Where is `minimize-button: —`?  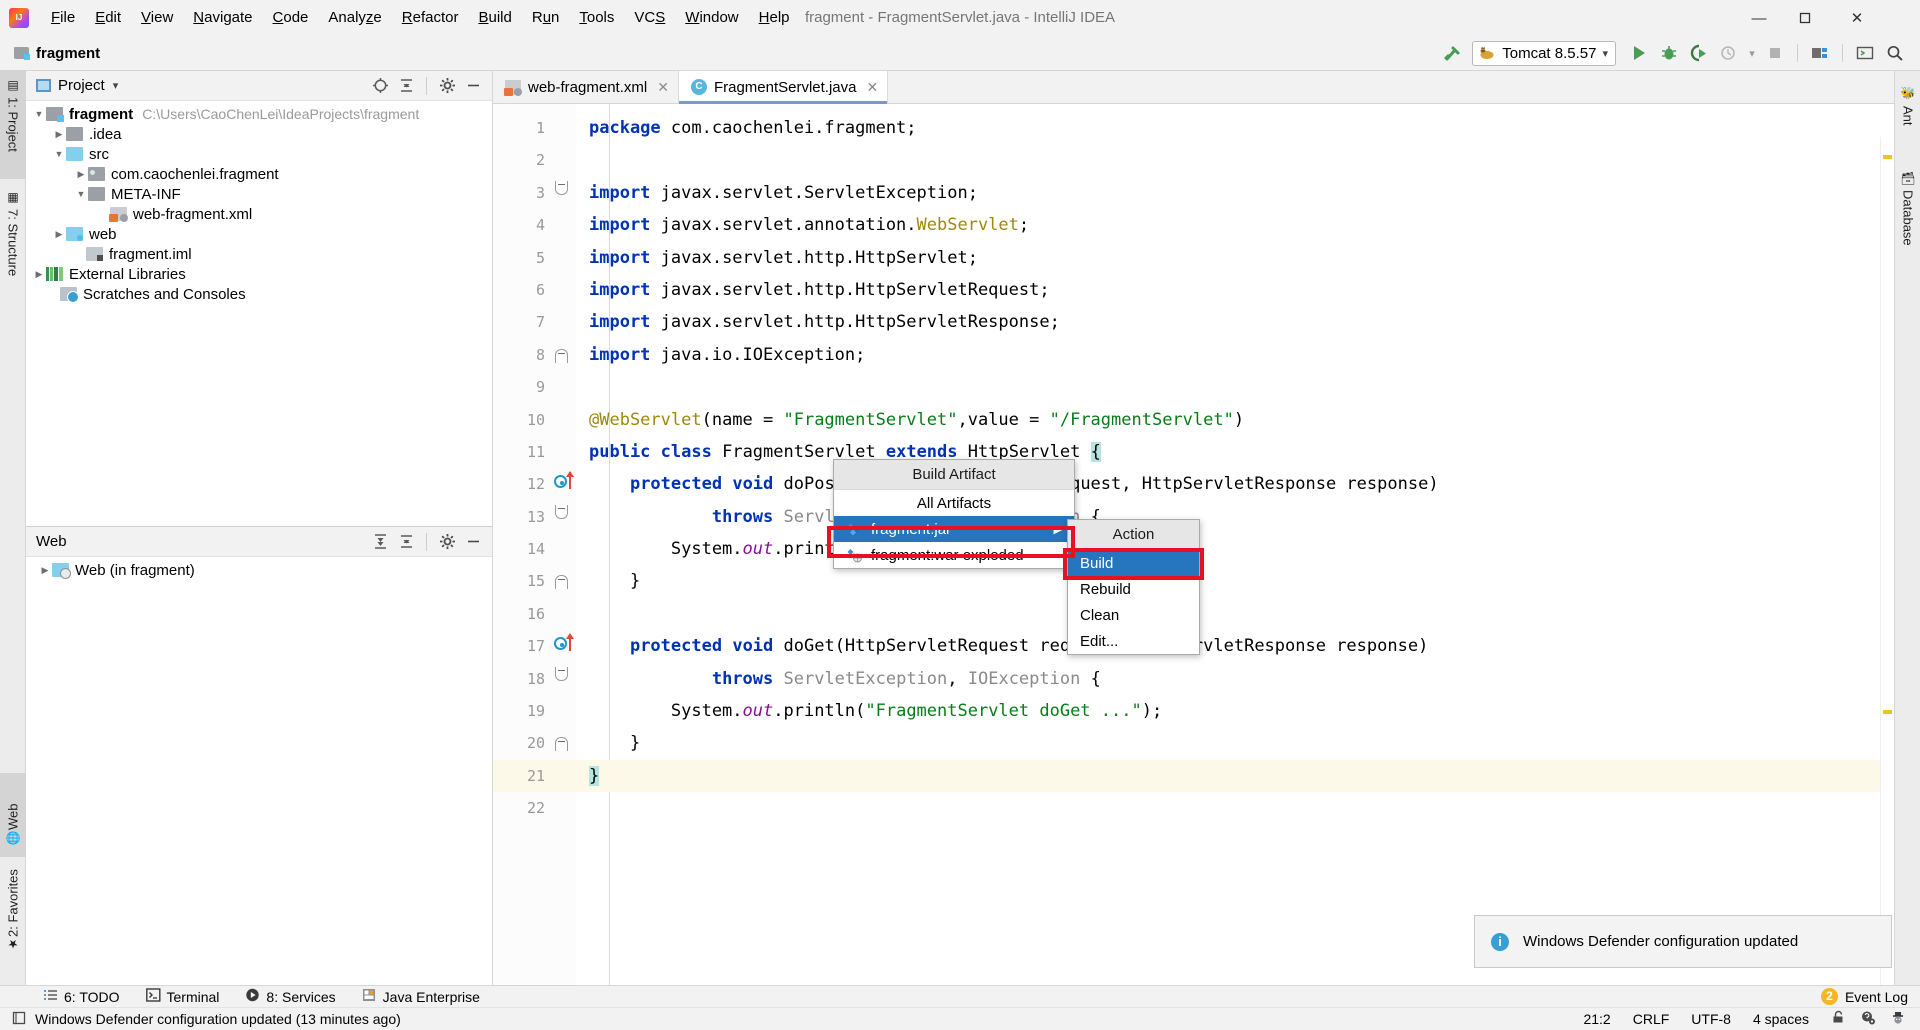
minimize-button: — is located at coordinates (1759, 18).